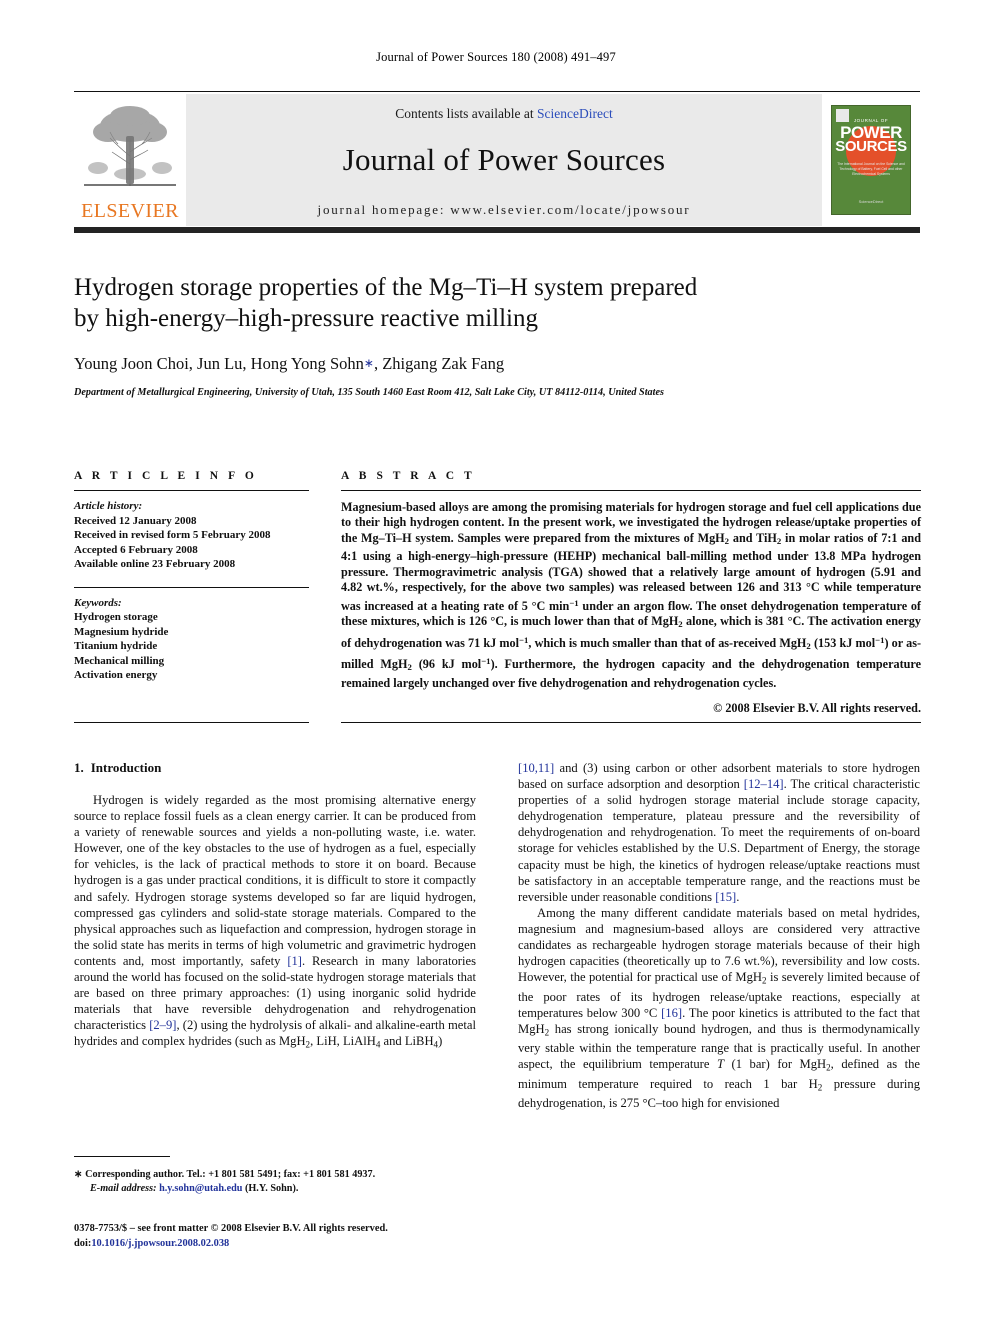 This screenshot has width=992, height=1323. I want to click on cover-sciencedirect-badge: ScienceDirect, so click(871, 201).